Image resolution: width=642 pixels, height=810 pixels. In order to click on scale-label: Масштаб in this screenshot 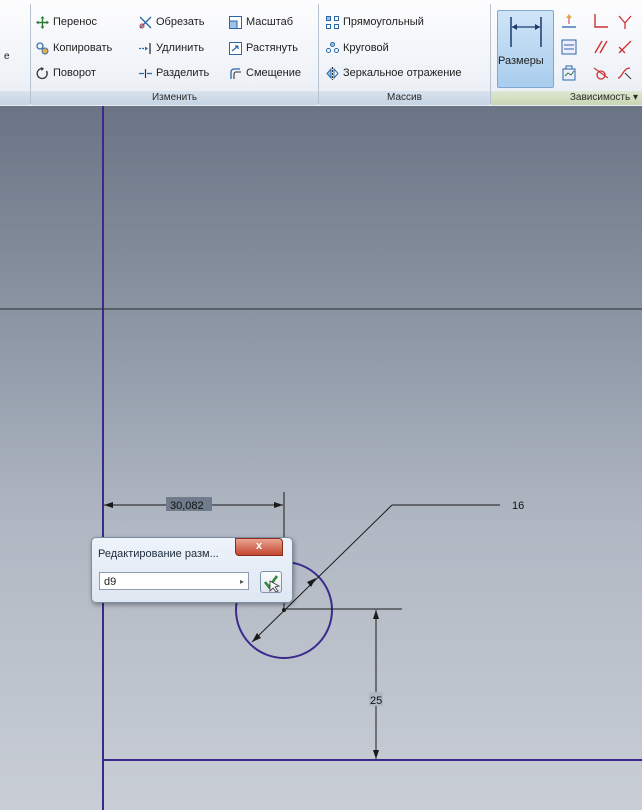, I will do `click(270, 22)`.